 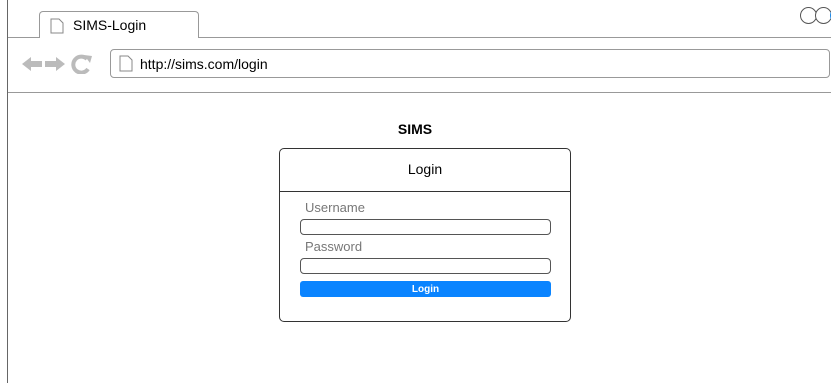 What do you see at coordinates (419, 19) in the screenshot?
I see `tab-strip: SIMS-Login` at bounding box center [419, 19].